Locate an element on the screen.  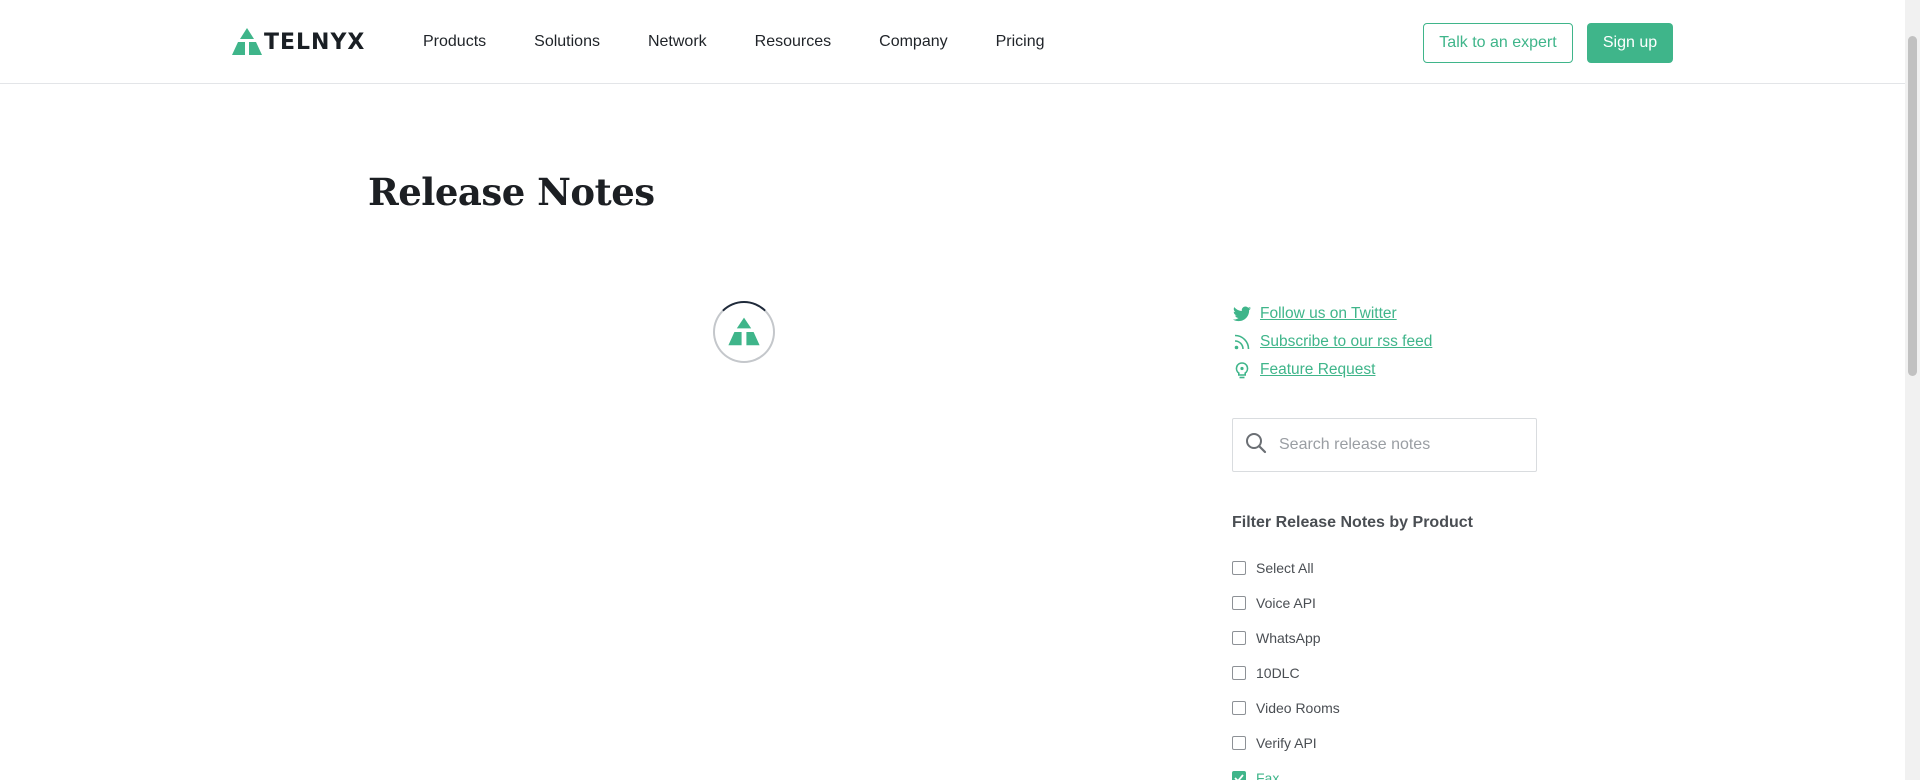
brand-name: TELNYX is located at coordinates (315, 42).